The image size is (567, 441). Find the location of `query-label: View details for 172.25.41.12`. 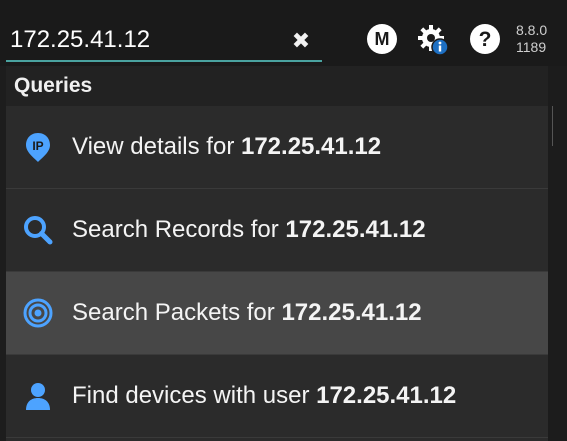

query-label: View details for 172.25.41.12 is located at coordinates (227, 146).